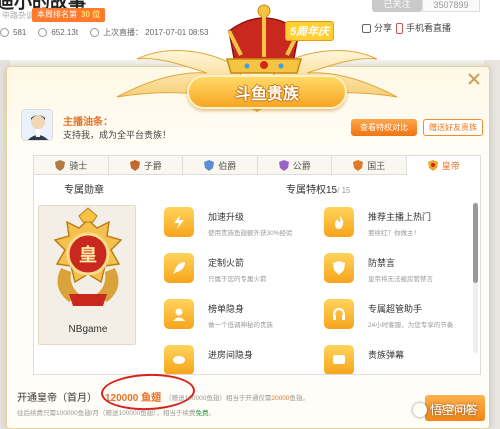 The width and height of the screenshot is (500, 429). I want to click on close-icon, so click(474, 78).